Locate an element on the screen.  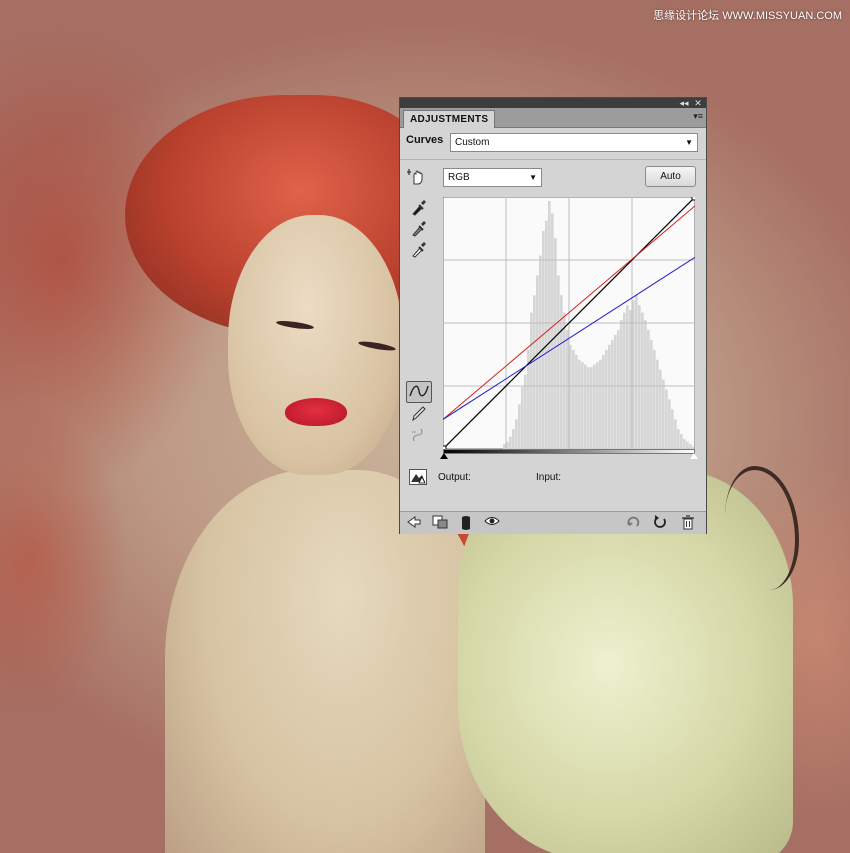
panel-bottom-bar is located at coordinates (553, 522).